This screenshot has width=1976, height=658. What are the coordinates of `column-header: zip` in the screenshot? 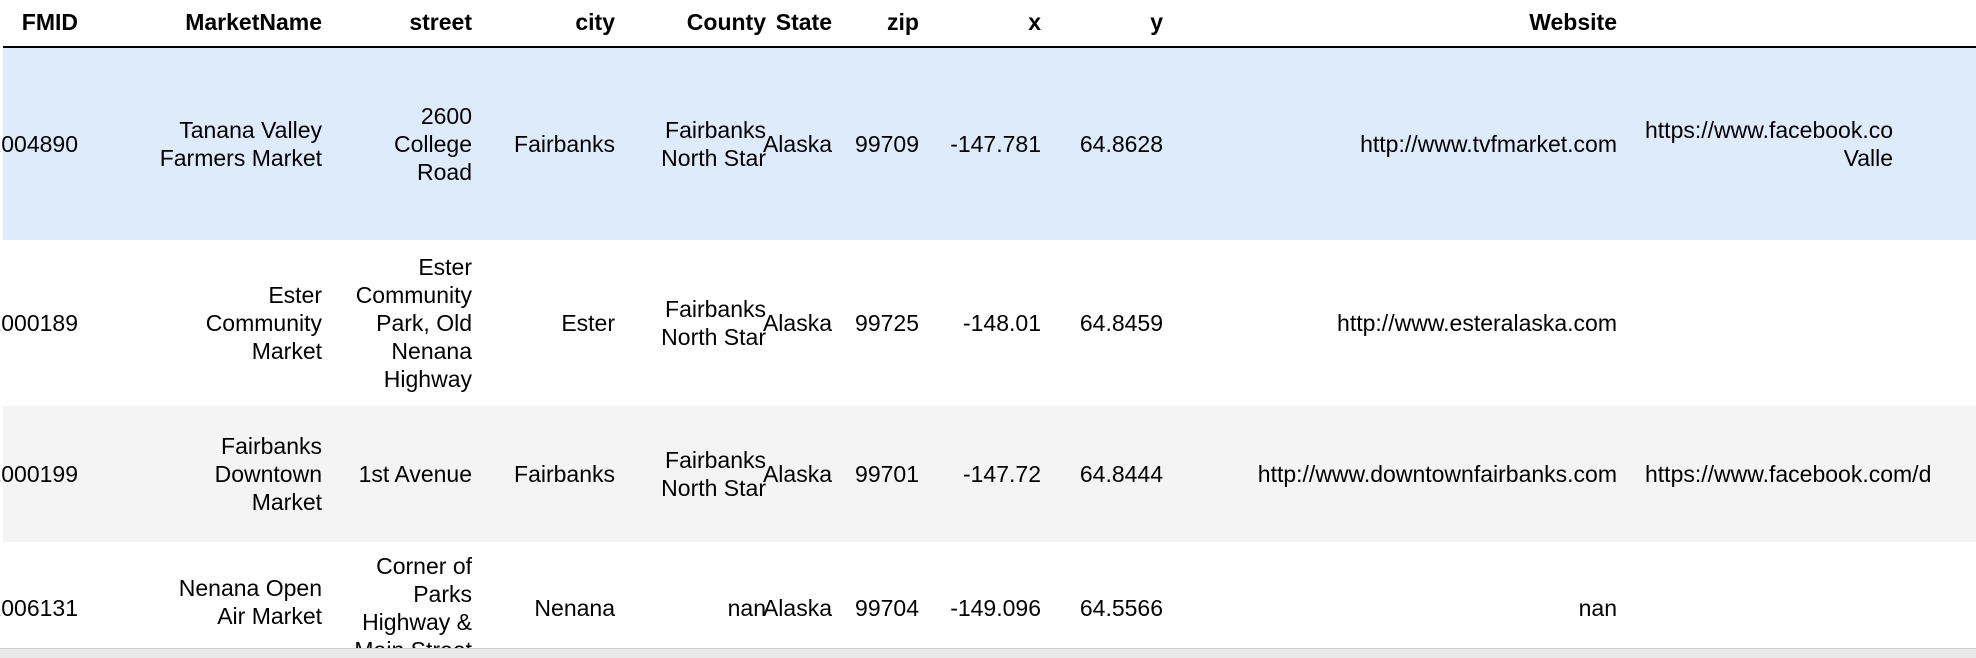 It's located at (903, 22).